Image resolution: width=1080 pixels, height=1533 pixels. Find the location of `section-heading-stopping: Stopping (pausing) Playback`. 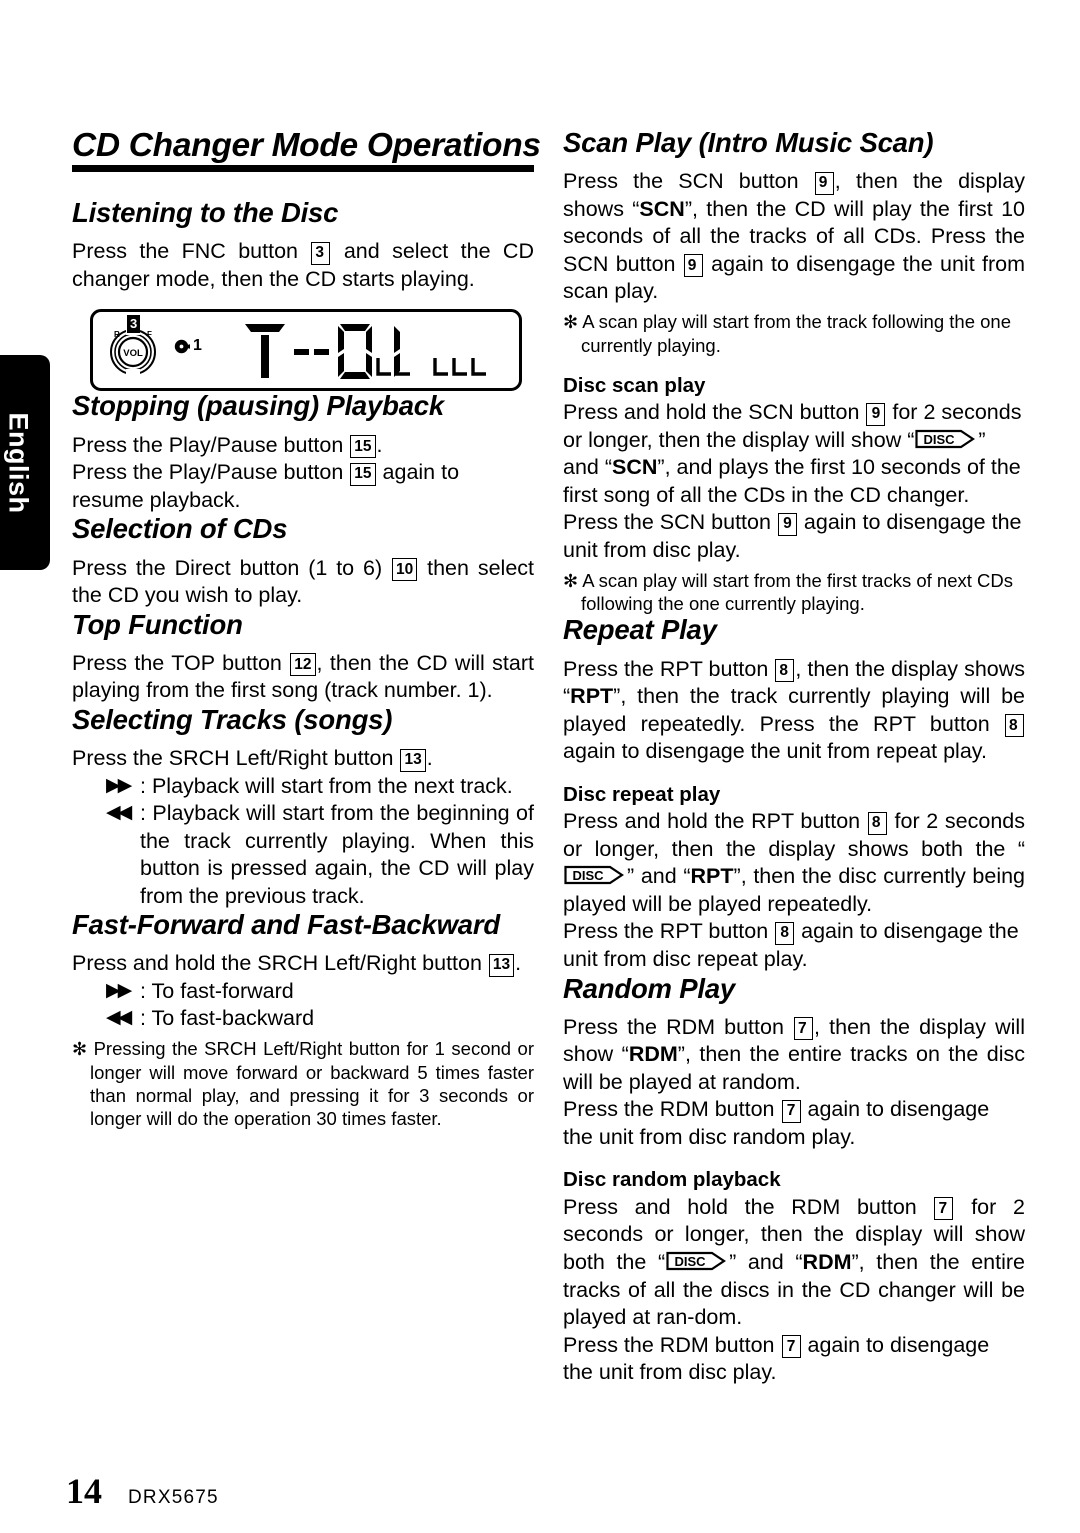

section-heading-stopping: Stopping (pausing) Playback is located at coordinates (258, 406).